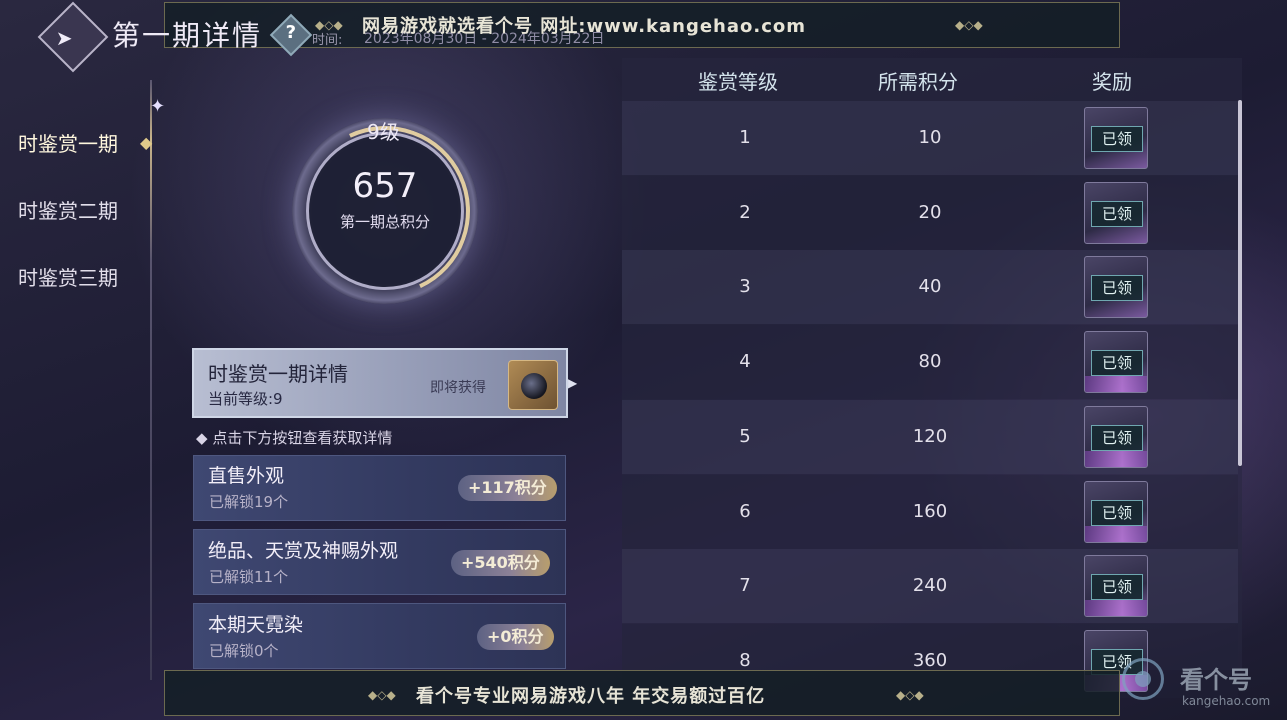 This screenshot has width=1287, height=720. What do you see at coordinates (458, 388) in the screenshot?
I see `coming-soon-label: 即将获得` at bounding box center [458, 388].